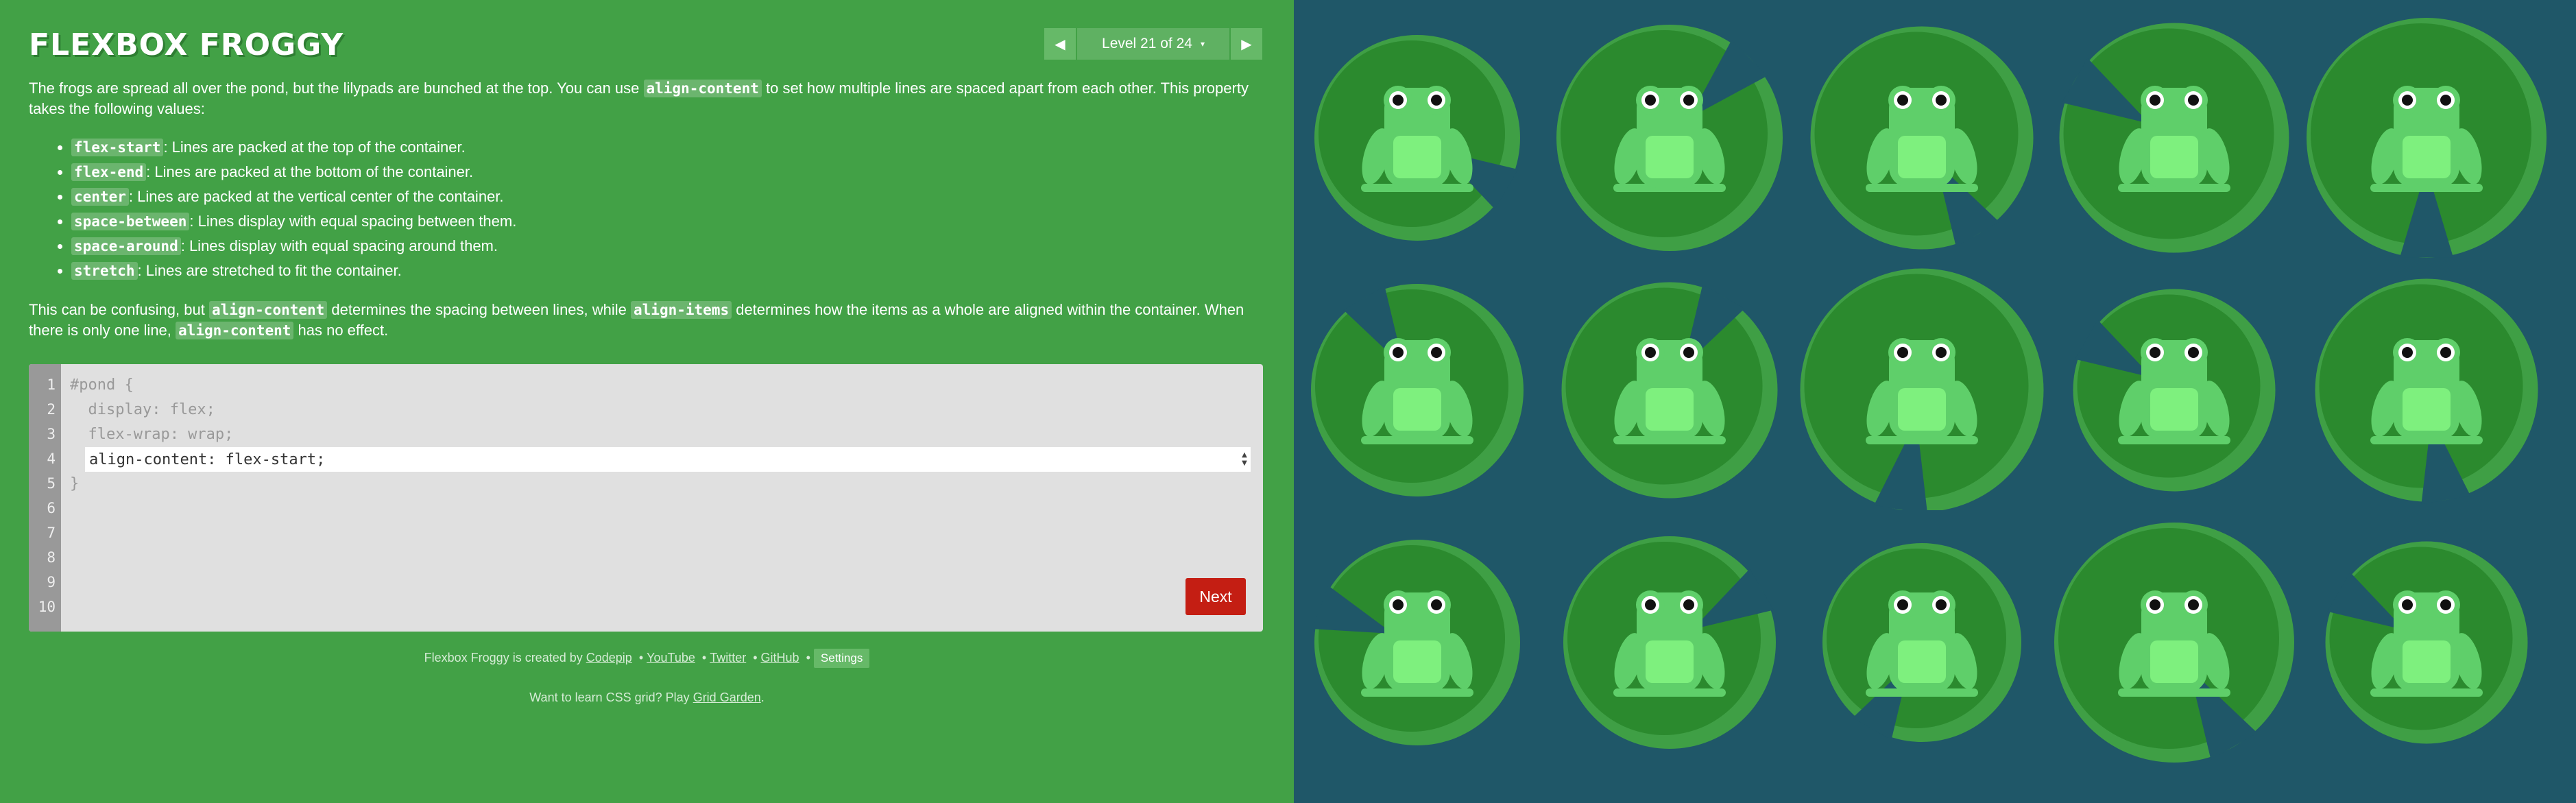 This screenshot has height=803, width=2576. What do you see at coordinates (119, 309) in the screenshot?
I see `note-text: This can be confusing, but` at bounding box center [119, 309].